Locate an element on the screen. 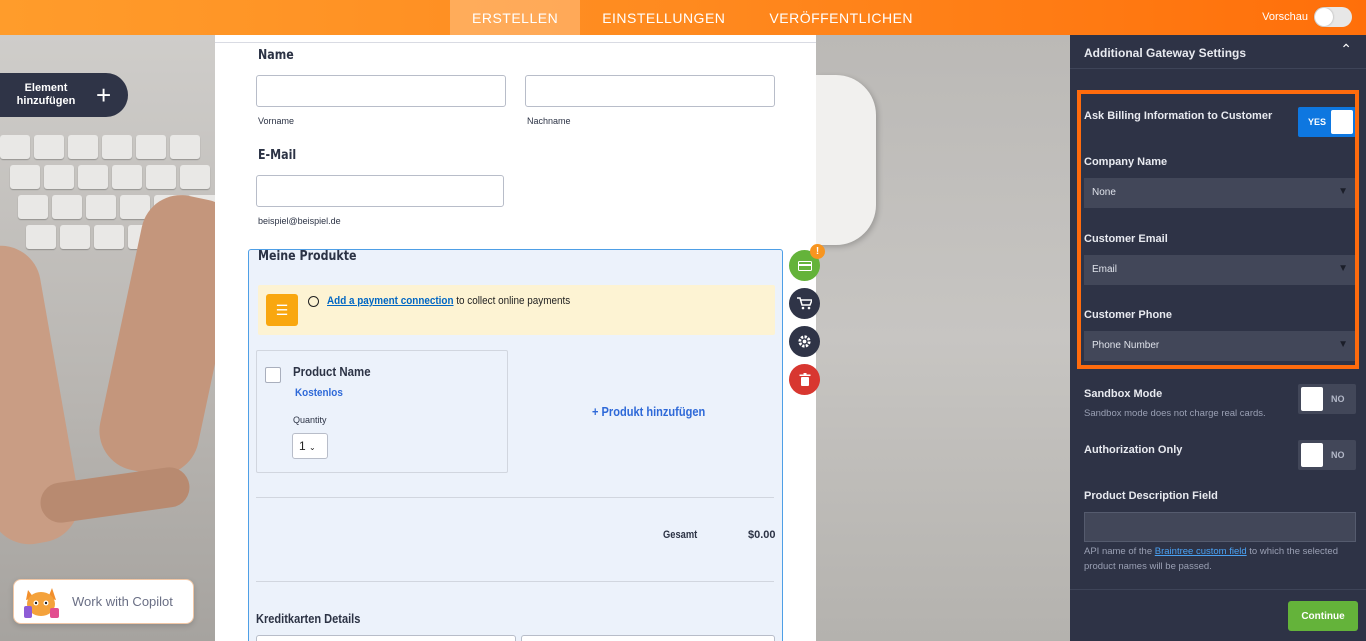 Image resolution: width=1366 pixels, height=641 pixels. authorization-only-label: Authorization Only is located at coordinates (1133, 450).